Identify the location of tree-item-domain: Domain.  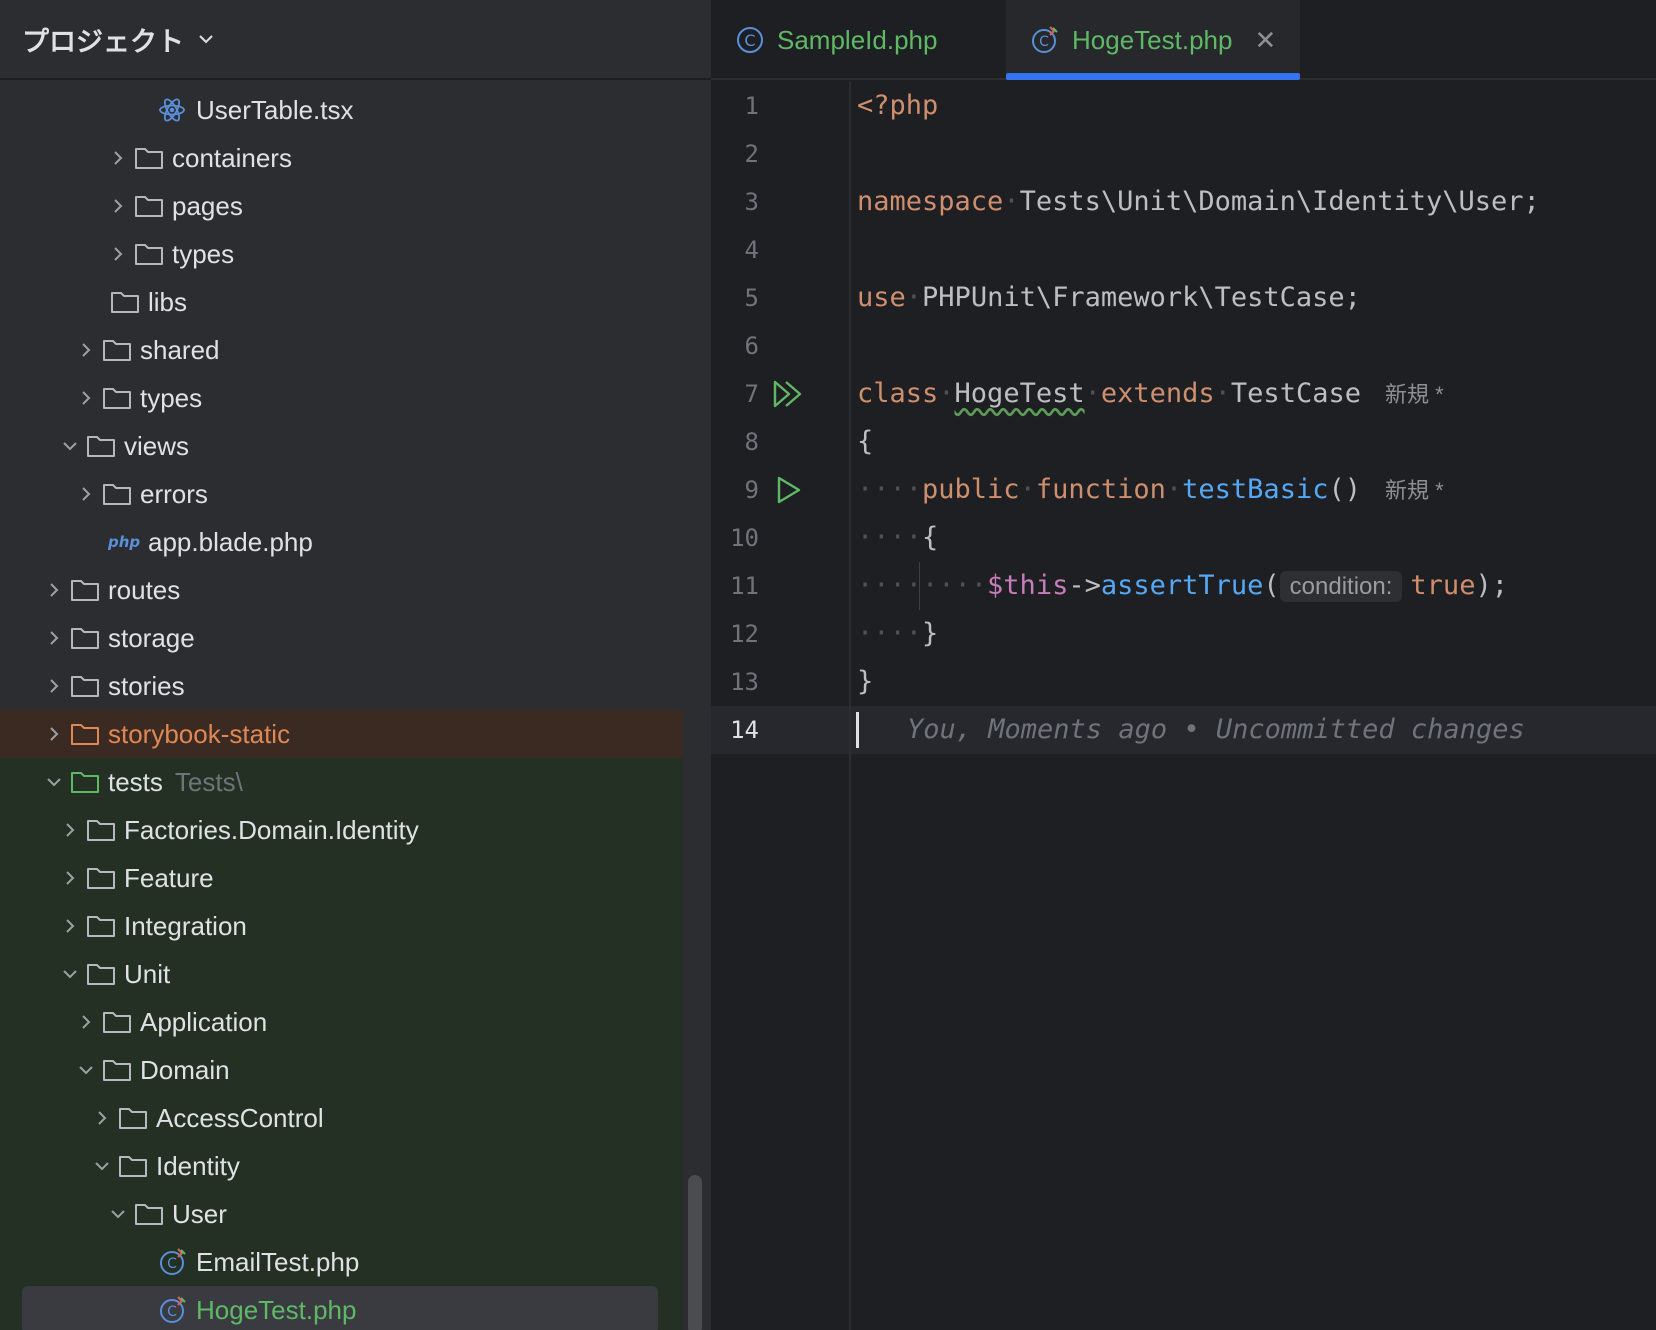
(355, 1070).